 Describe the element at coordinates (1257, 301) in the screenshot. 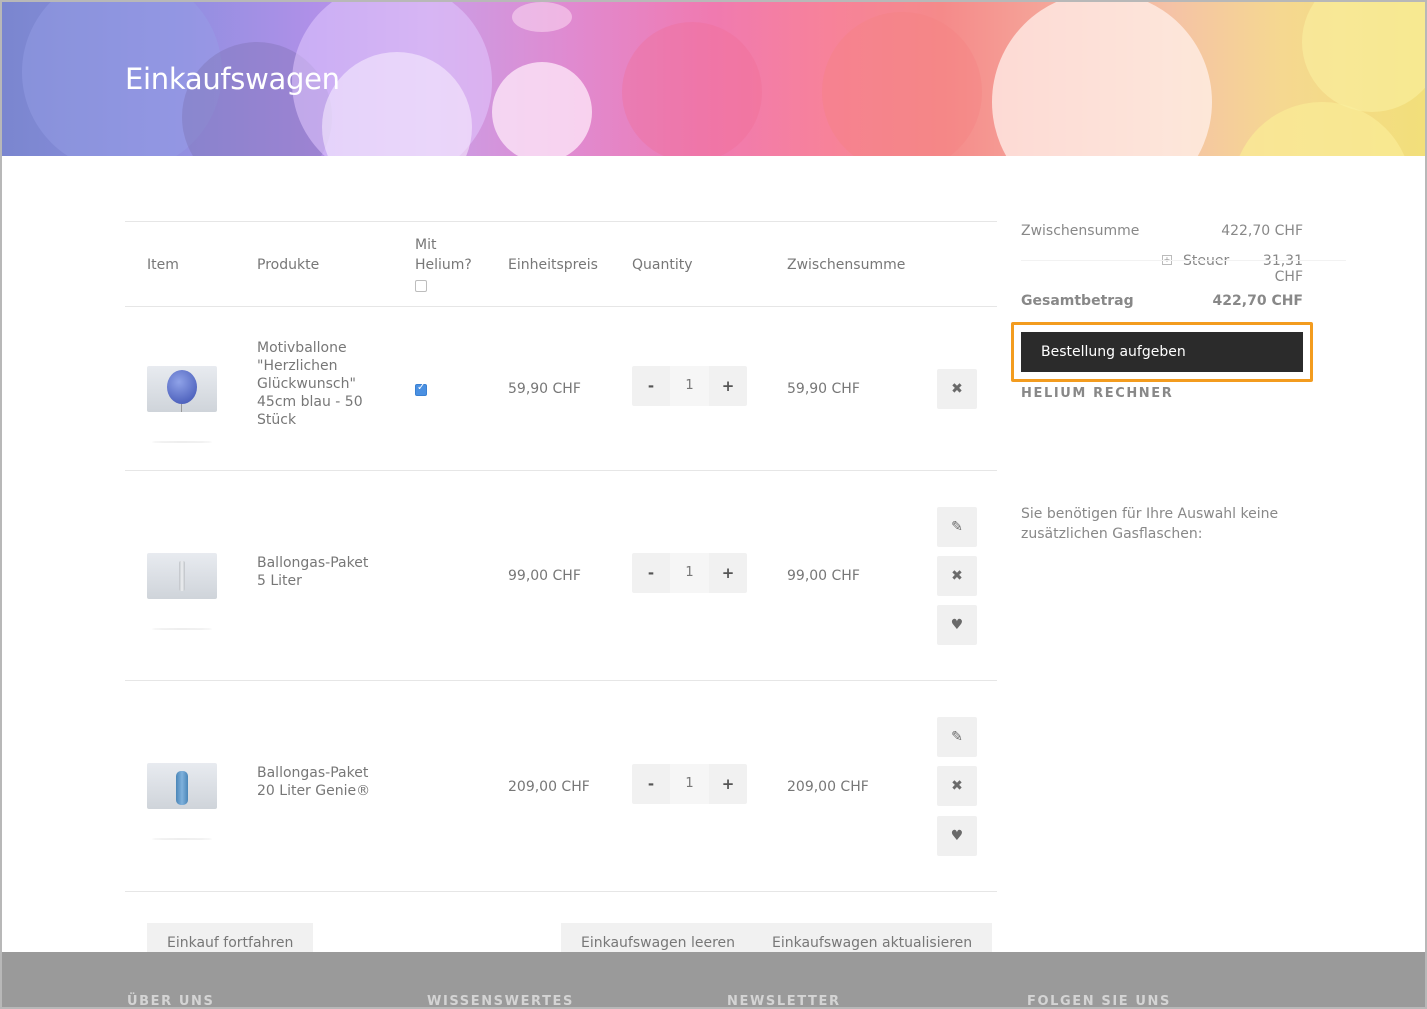

I see `total-value: 422,70 CHF` at that location.